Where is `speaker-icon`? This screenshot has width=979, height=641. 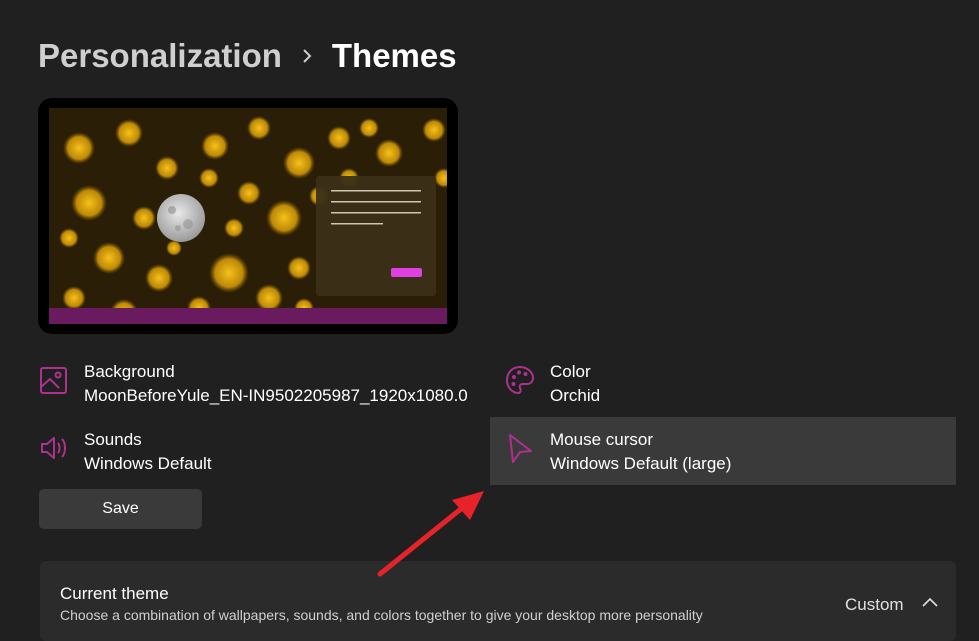 speaker-icon is located at coordinates (53, 448).